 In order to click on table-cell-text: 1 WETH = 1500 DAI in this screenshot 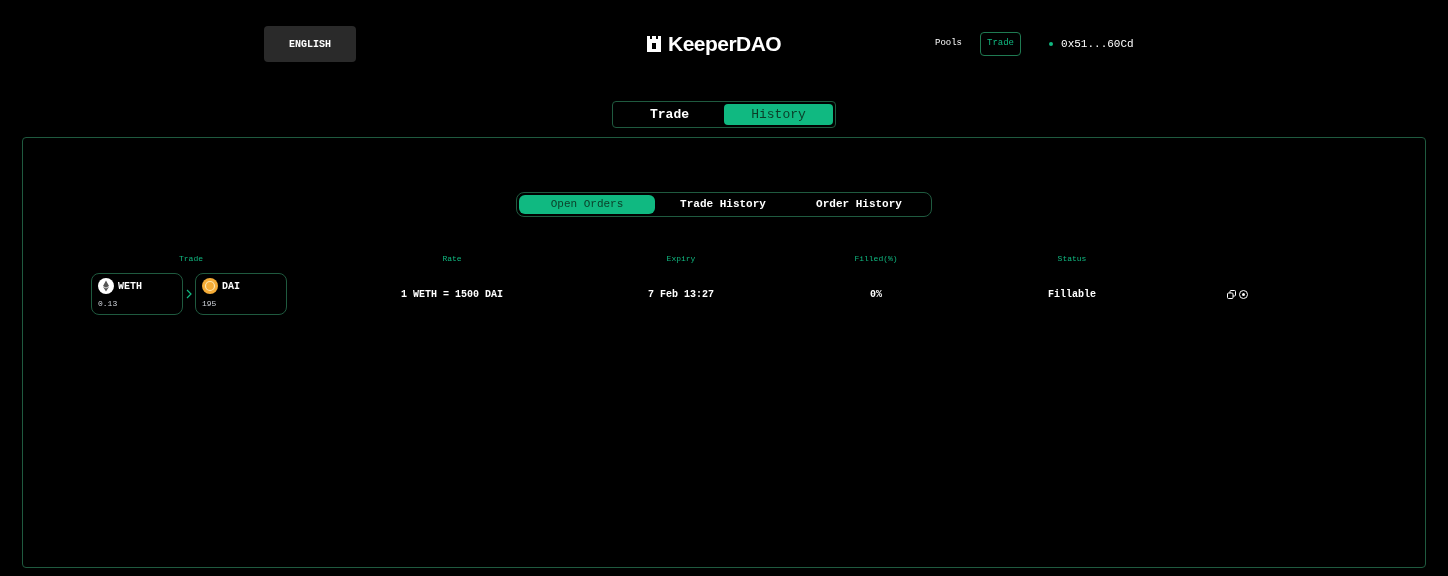, I will do `click(452, 294)`.